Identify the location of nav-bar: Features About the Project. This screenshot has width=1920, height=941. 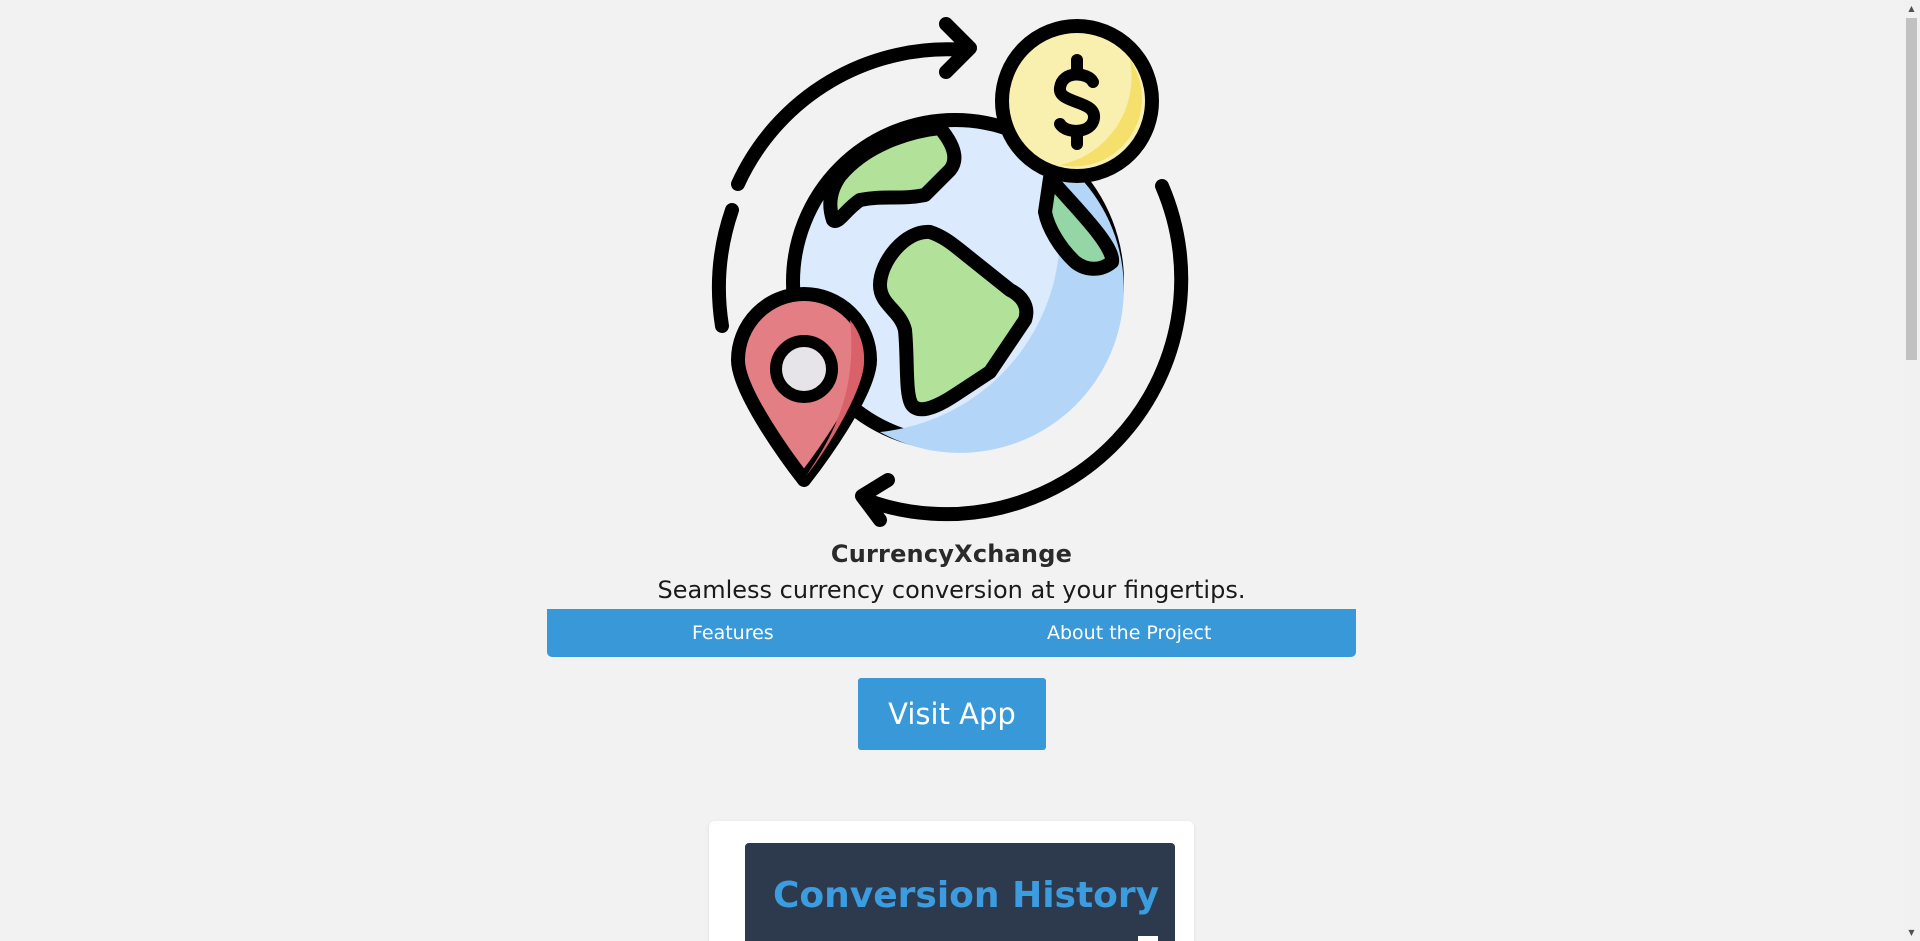
(951, 633).